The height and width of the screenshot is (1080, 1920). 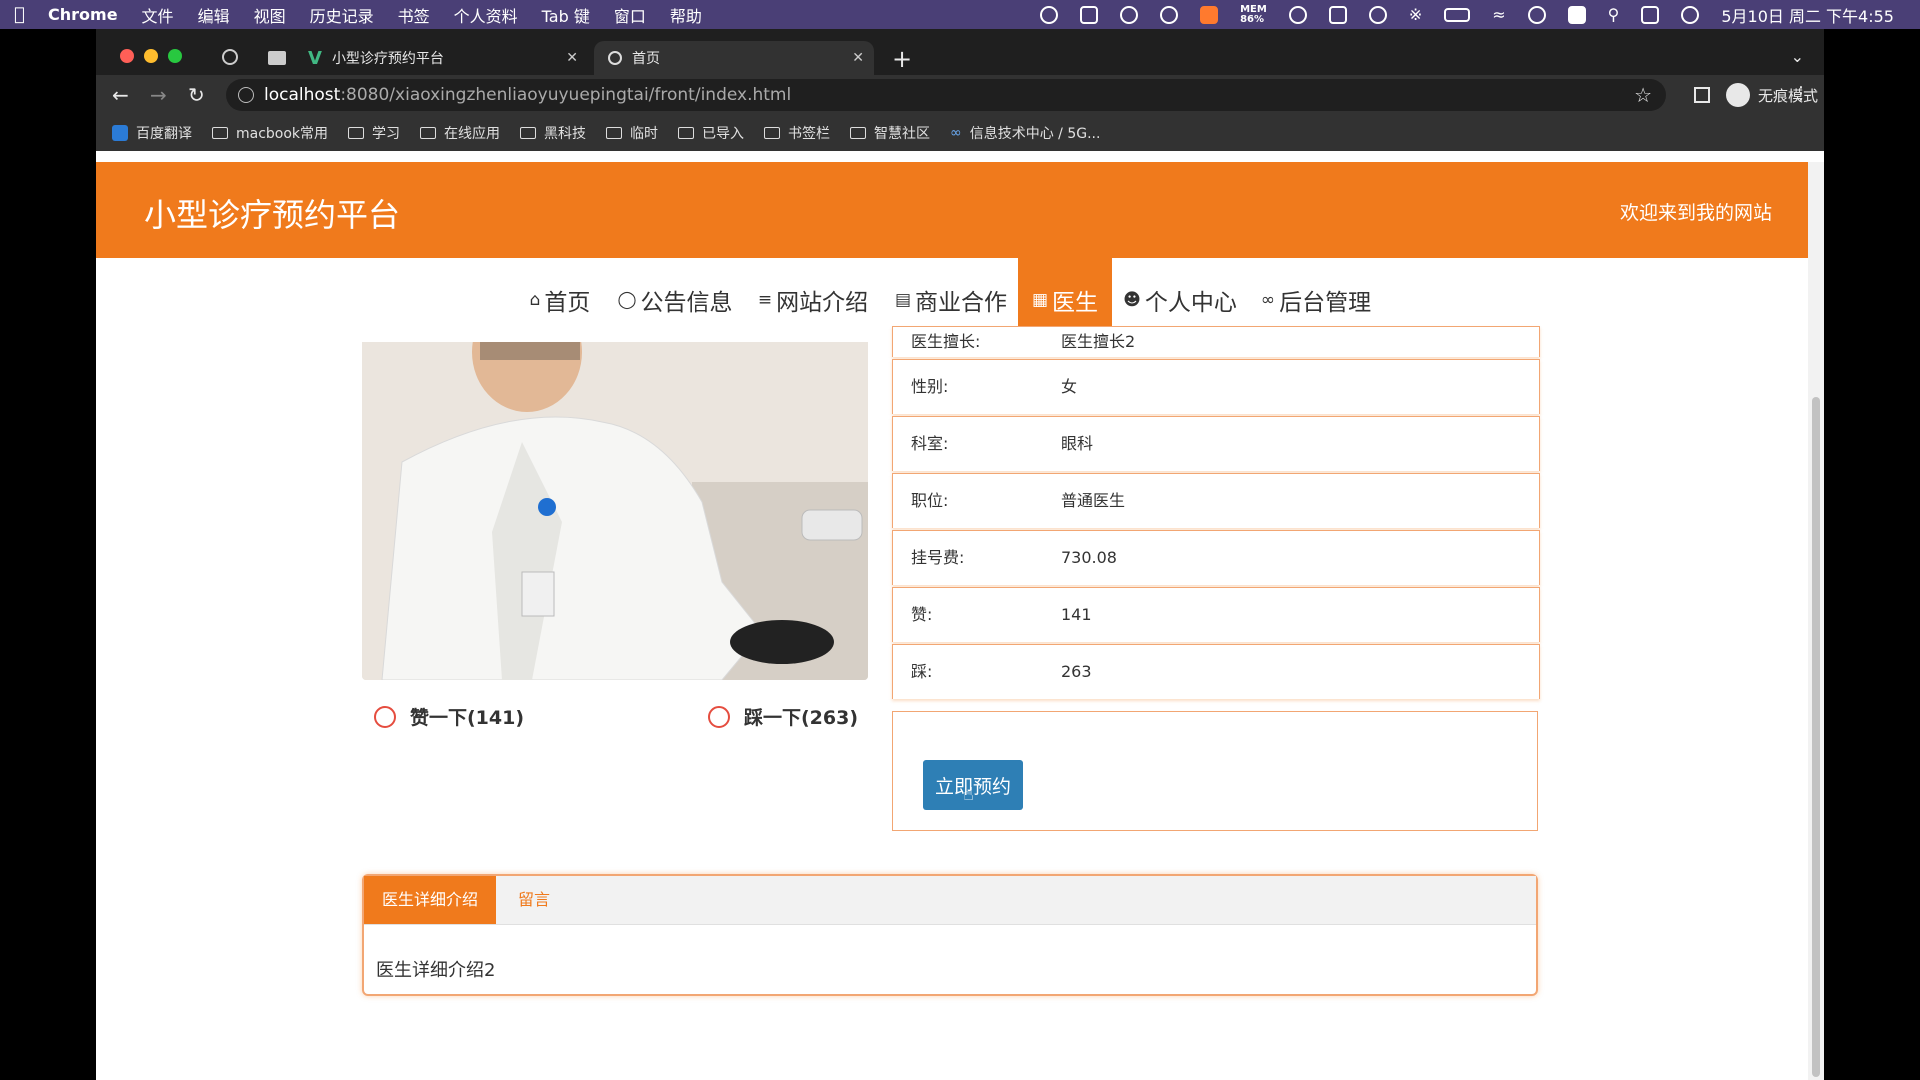 What do you see at coordinates (1576, 14) in the screenshot?
I see `input-method-icon` at bounding box center [1576, 14].